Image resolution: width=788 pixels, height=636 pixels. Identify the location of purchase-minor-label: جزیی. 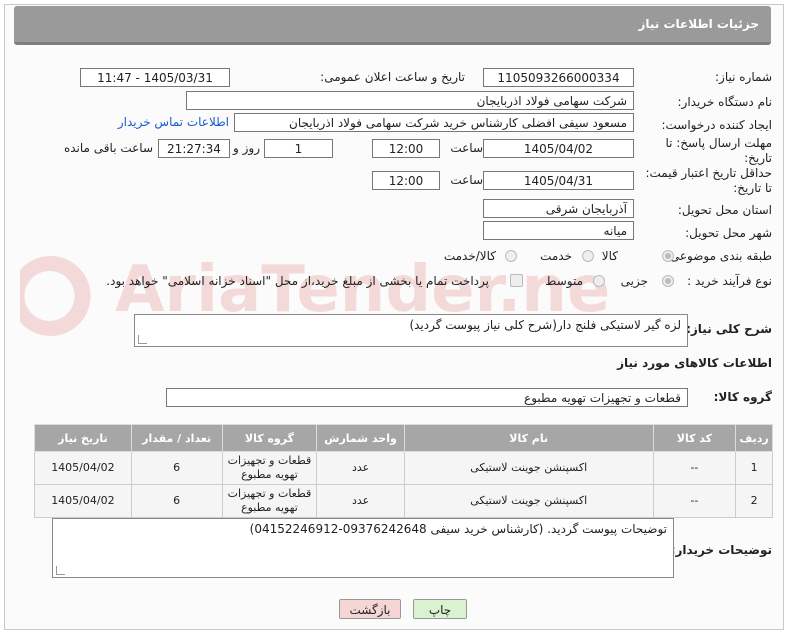
(634, 281).